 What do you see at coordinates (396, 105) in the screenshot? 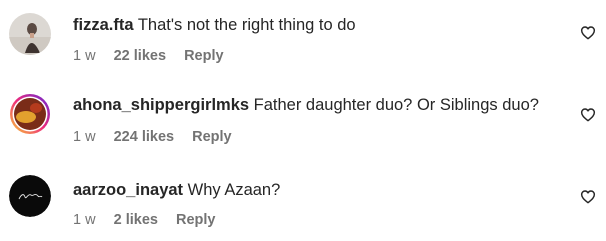
I see `comment-body: Father daughter duo? Or Siblings duo?` at bounding box center [396, 105].